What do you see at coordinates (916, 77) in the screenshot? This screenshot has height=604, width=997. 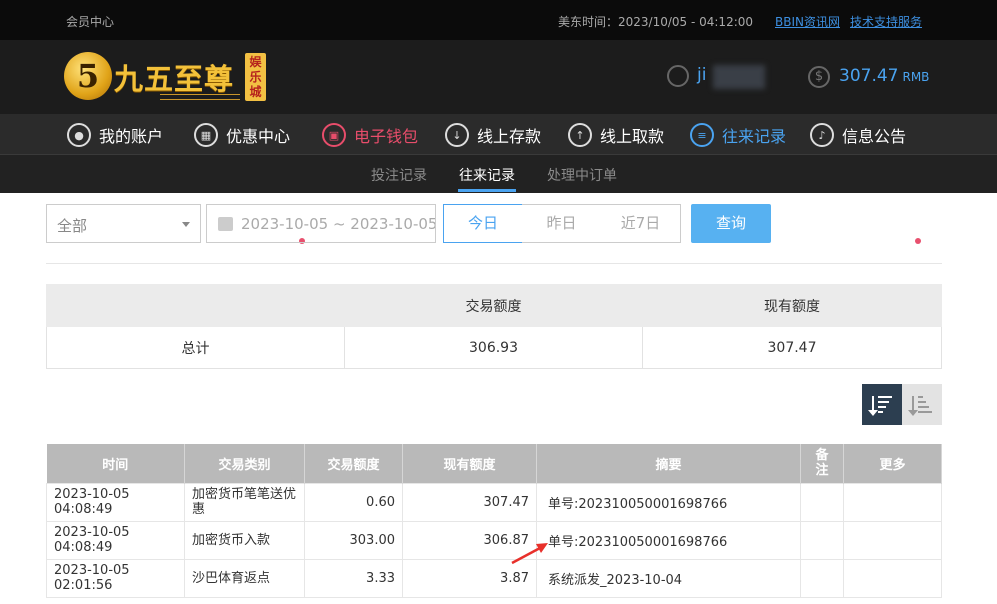 I see `balance-unit: RMB` at bounding box center [916, 77].